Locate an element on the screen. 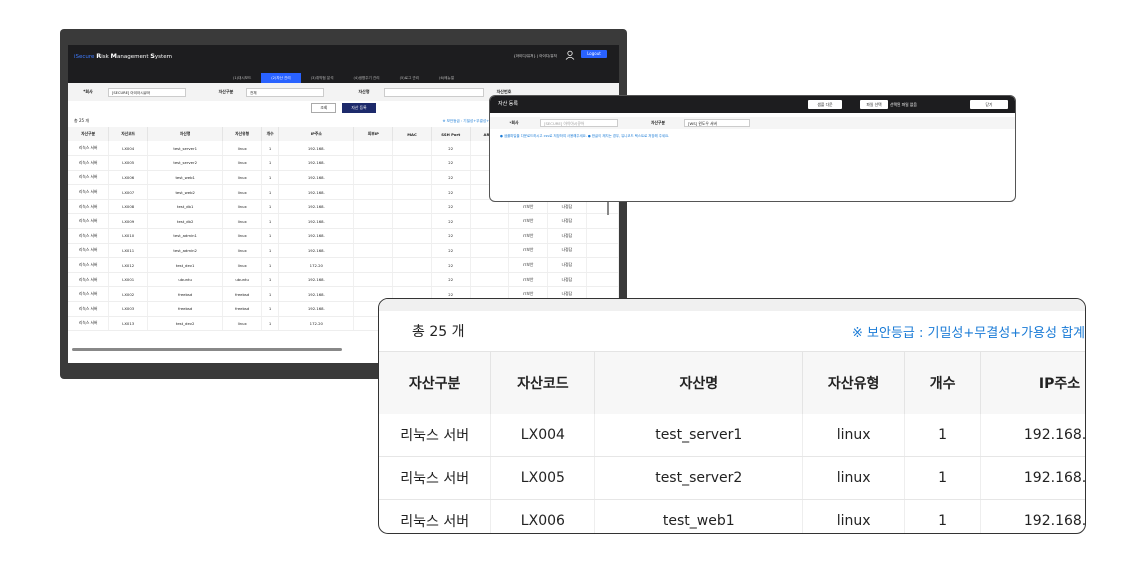  zoom-total-count: 총 25 개 is located at coordinates (438, 332).